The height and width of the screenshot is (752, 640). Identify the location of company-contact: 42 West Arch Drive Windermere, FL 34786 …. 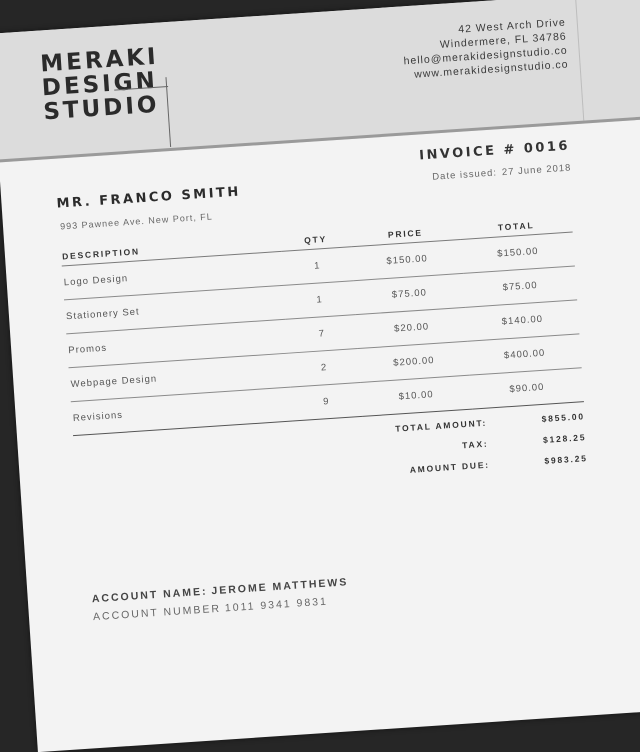
(485, 49).